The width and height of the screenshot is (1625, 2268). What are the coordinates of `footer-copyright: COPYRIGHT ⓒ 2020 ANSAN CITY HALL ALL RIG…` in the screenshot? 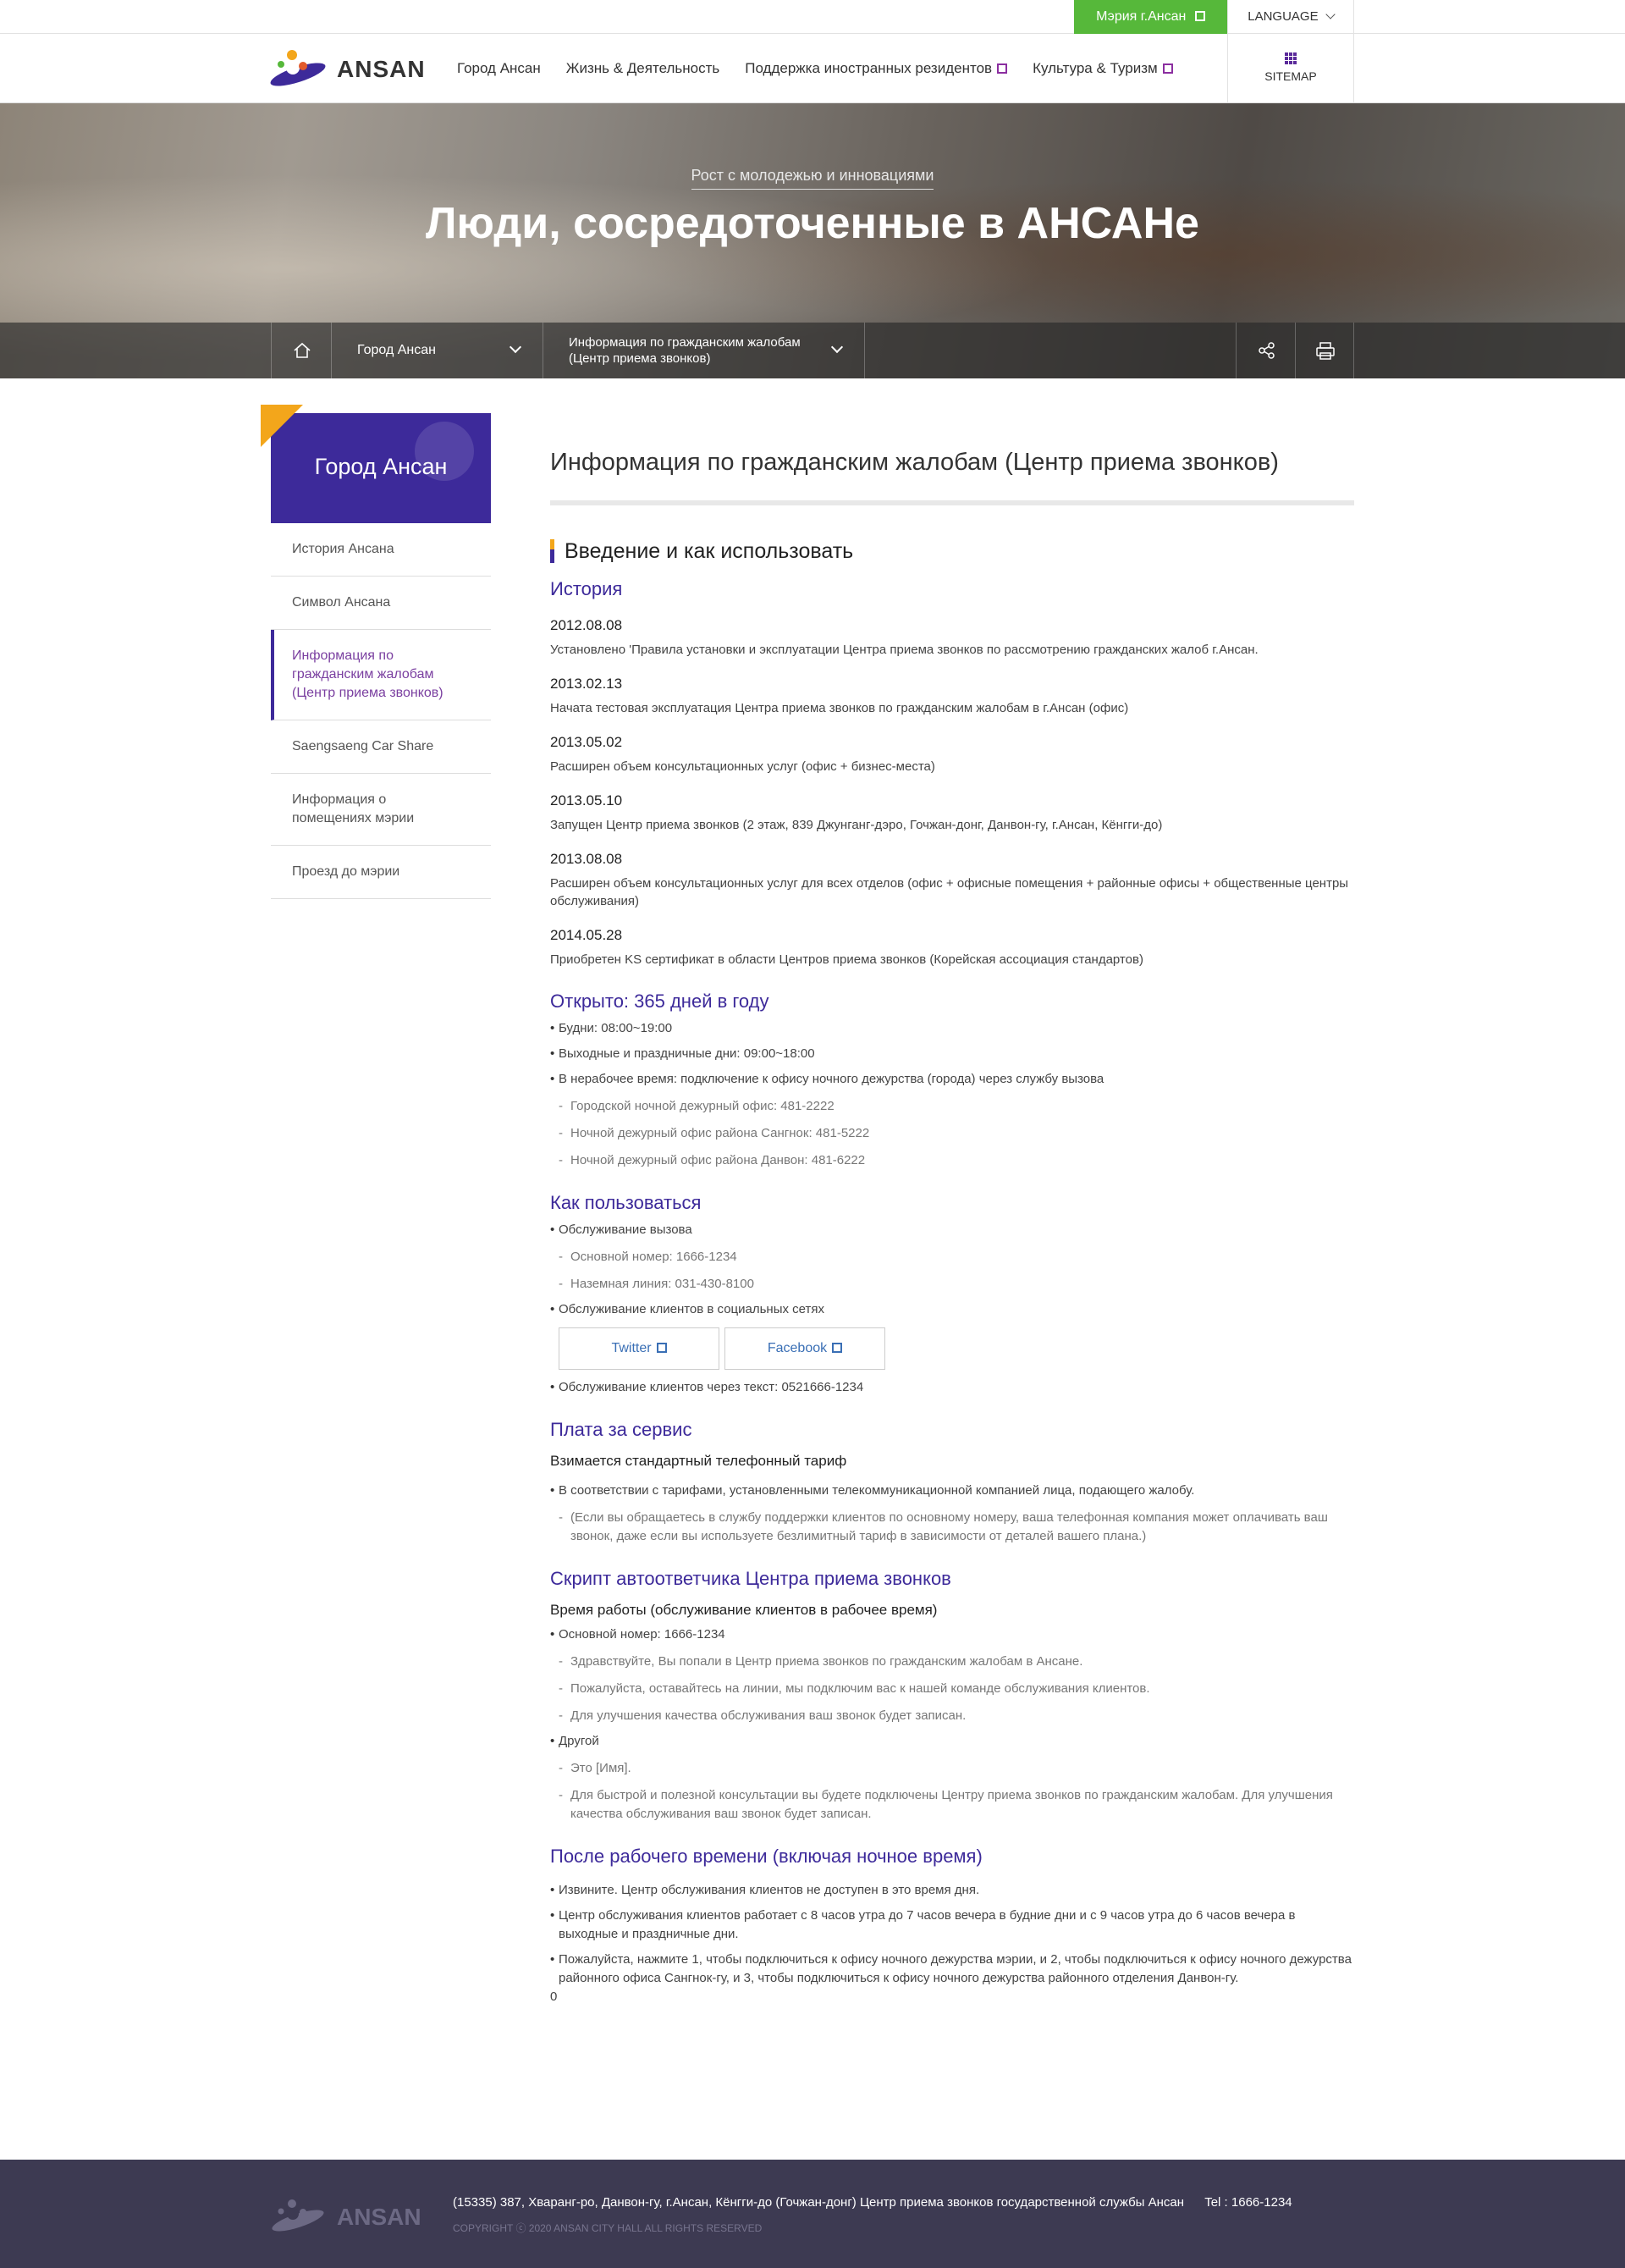 It's located at (608, 2228).